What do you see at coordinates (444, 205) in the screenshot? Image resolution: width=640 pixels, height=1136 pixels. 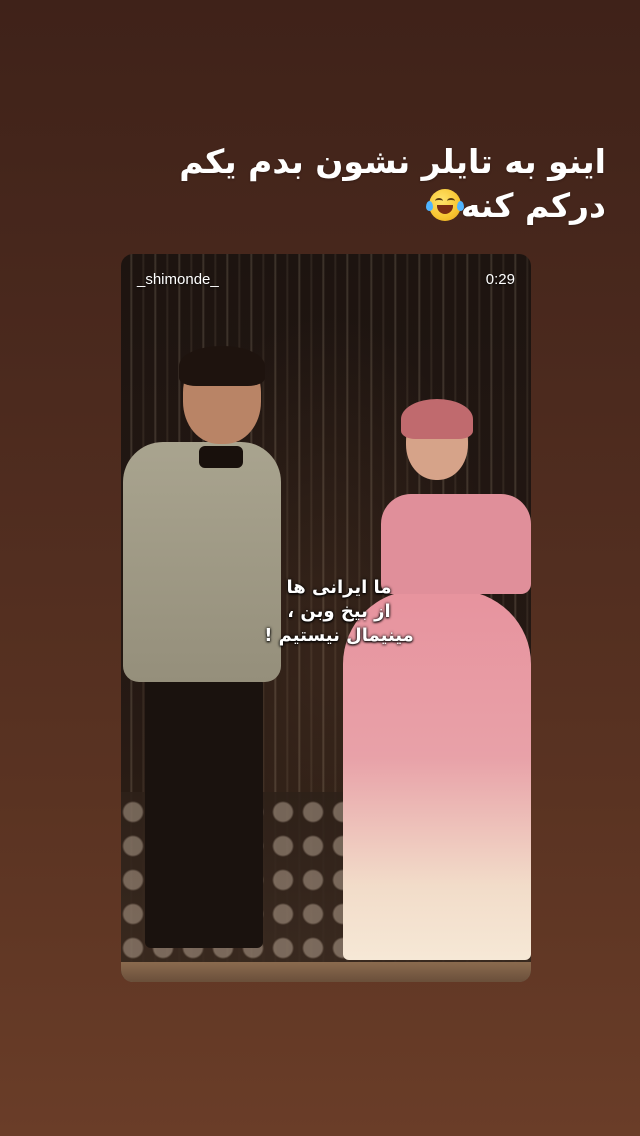 I see `face-with-tears-of-joy-icon` at bounding box center [444, 205].